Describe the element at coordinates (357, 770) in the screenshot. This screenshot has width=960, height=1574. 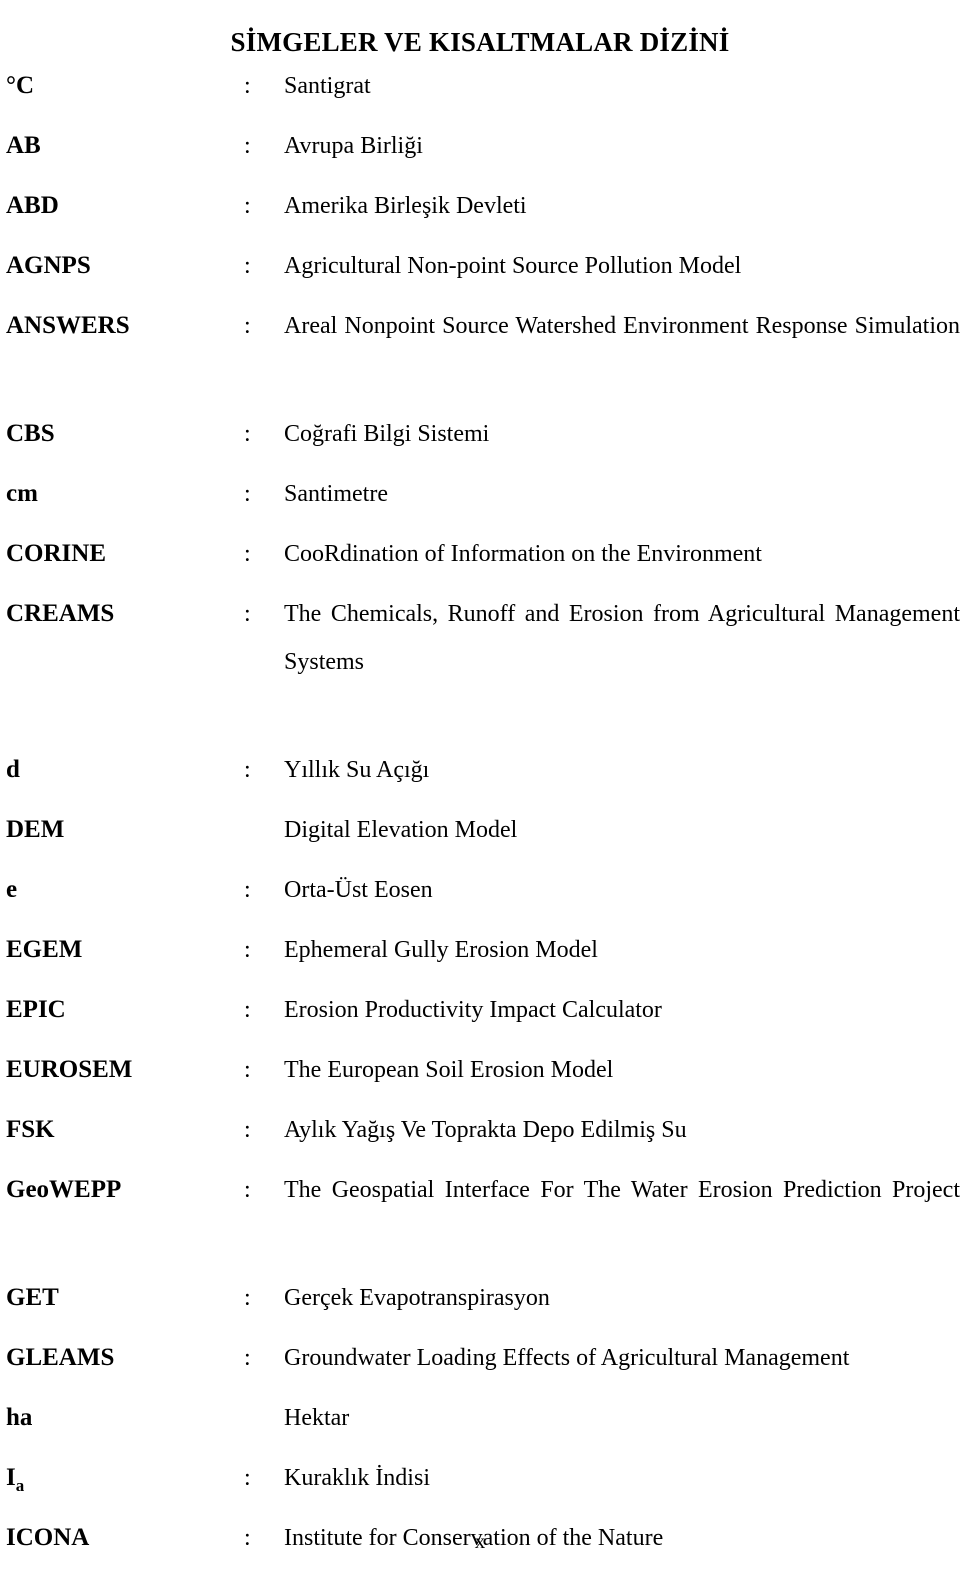
I see `abbreviation-definition: Yıllık Su Açığı` at that location.